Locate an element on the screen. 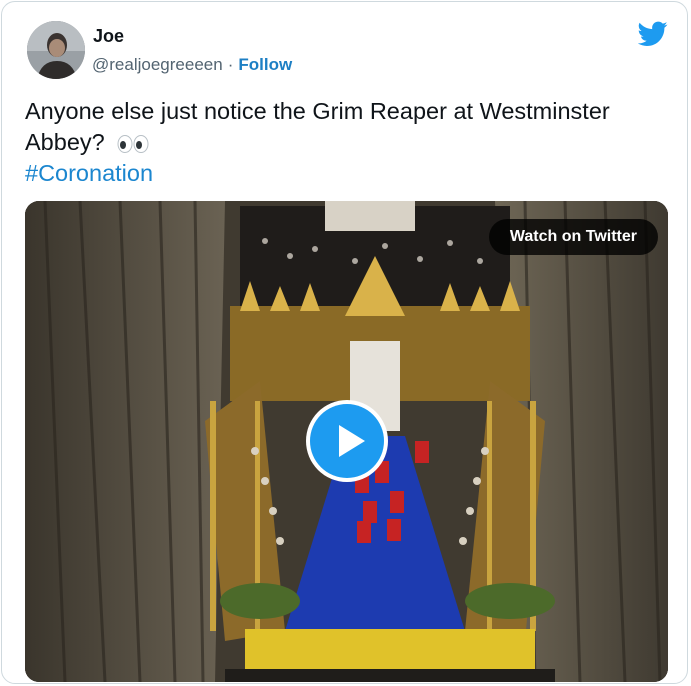 This screenshot has width=691, height=686. play-button-circle is located at coordinates (347, 441).